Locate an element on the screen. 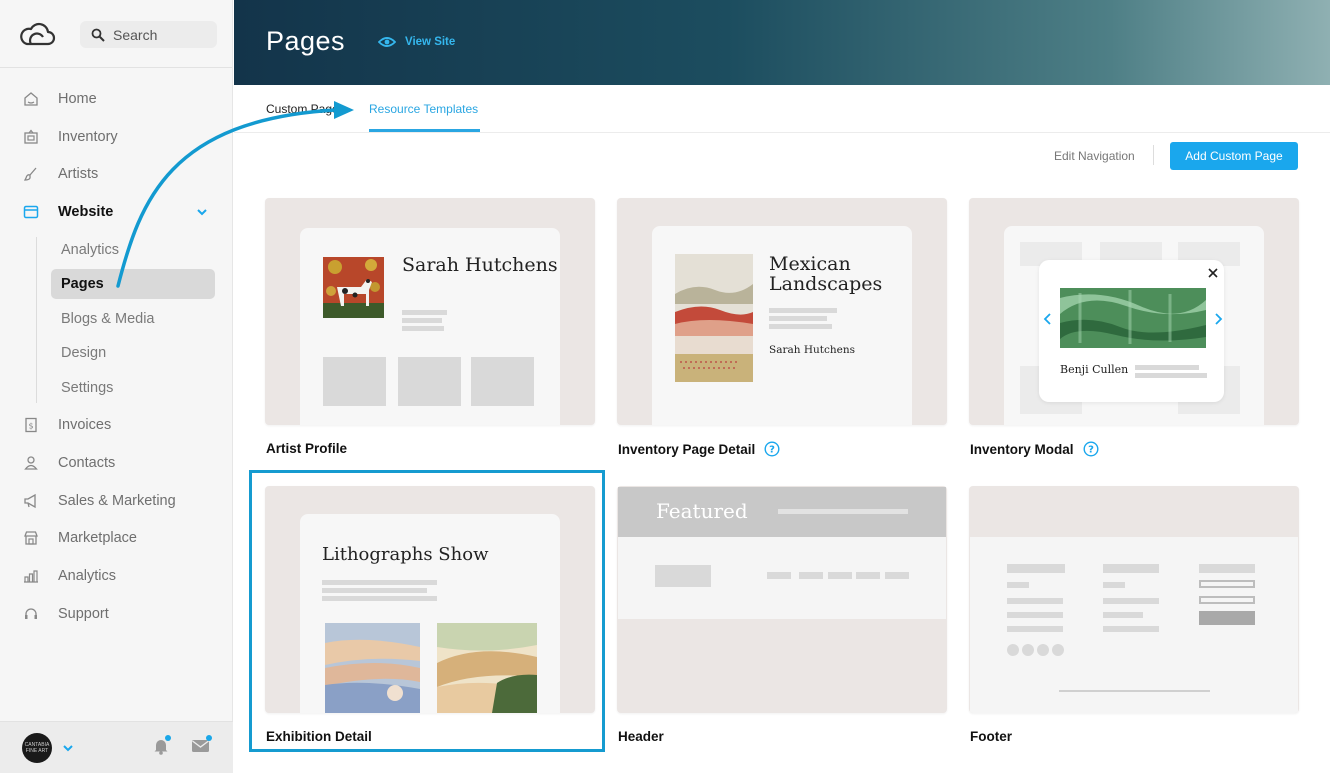  sidebar-item-label: Inventory is located at coordinates (88, 137).